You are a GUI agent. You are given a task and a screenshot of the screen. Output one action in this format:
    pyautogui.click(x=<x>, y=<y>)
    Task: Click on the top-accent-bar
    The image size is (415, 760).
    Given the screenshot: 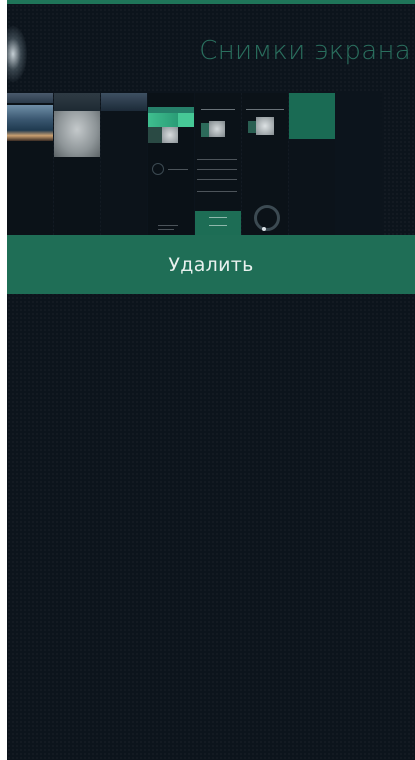 What is the action you would take?
    pyautogui.click(x=211, y=2)
    